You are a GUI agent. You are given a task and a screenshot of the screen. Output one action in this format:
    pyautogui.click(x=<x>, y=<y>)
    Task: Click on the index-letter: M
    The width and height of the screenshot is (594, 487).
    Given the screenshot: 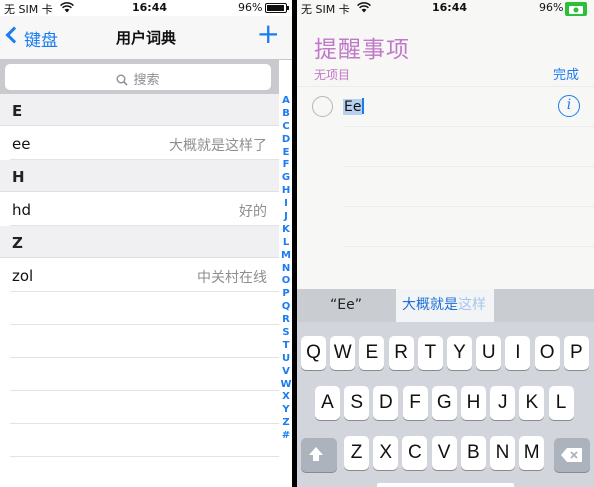 What is the action you would take?
    pyautogui.click(x=286, y=256)
    